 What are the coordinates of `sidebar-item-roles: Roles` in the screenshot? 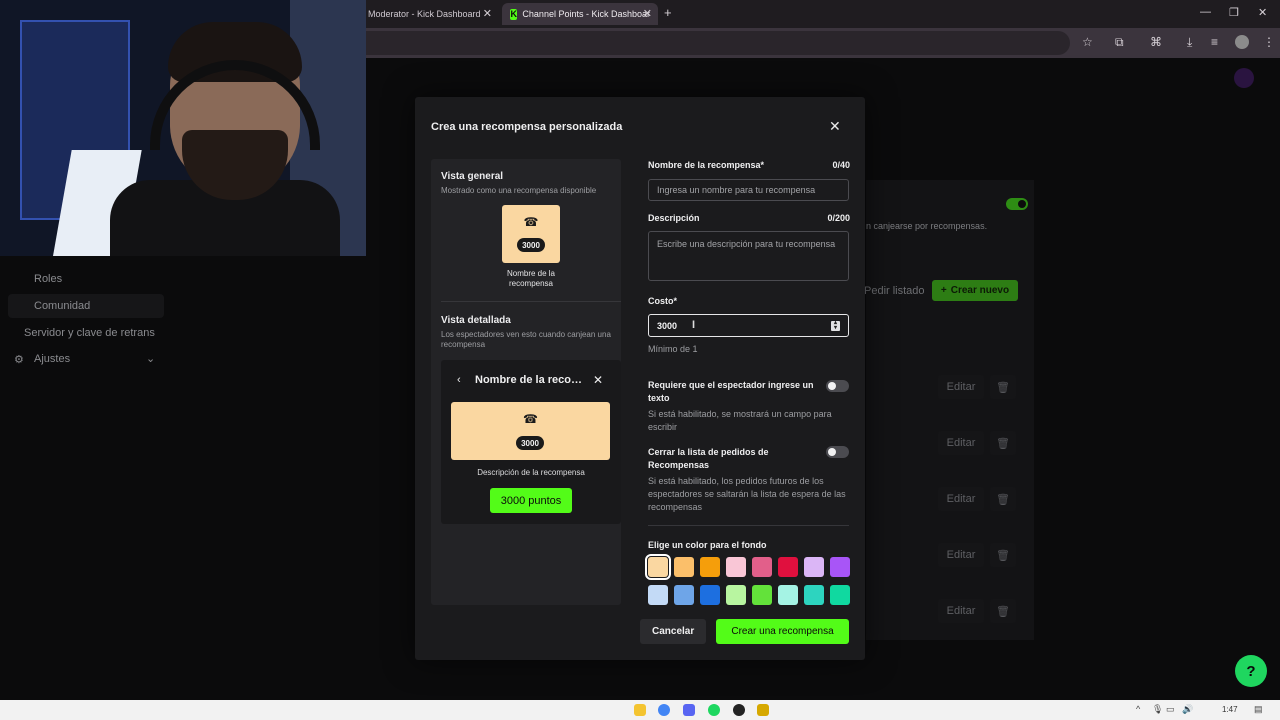 It's located at (48, 279).